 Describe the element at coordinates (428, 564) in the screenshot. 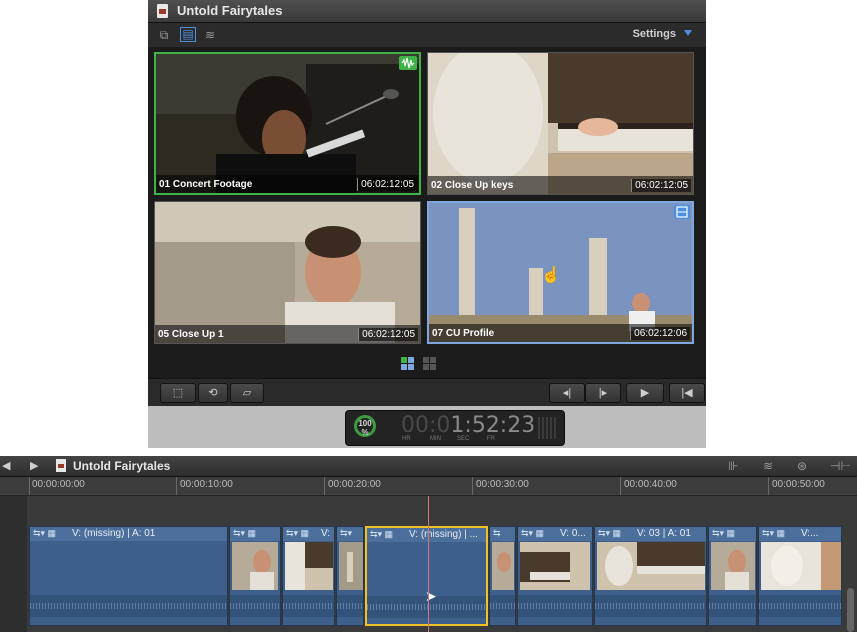

I see `playhead` at that location.